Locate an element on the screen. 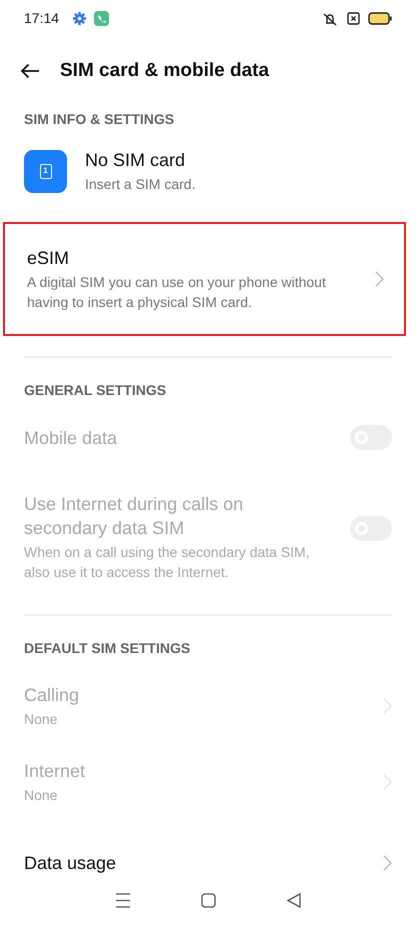 The height and width of the screenshot is (931, 416). settings-row: 1 No SIM card Insert a SIM card. is located at coordinates (208, 171).